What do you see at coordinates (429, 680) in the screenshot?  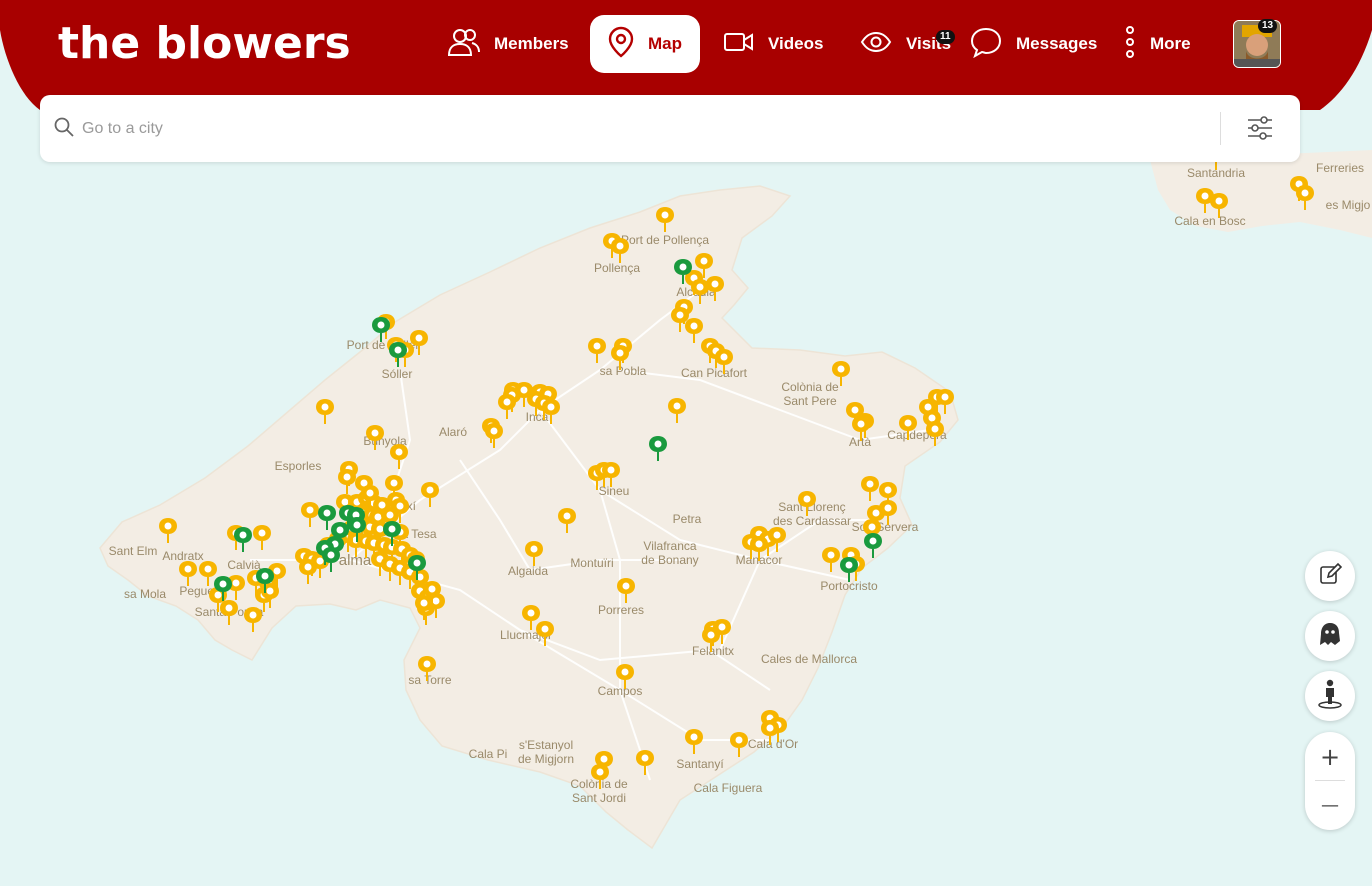 I see `place-label: sa Torre` at bounding box center [429, 680].